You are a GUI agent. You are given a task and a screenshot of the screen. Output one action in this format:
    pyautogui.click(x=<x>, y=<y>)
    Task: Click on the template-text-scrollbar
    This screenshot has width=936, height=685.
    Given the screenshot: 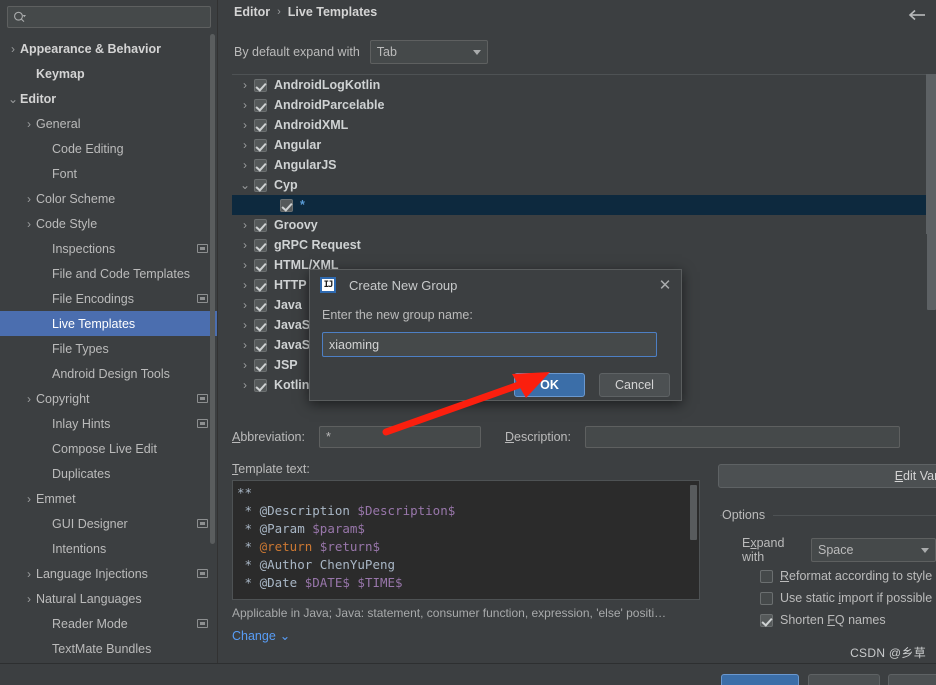 What is the action you would take?
    pyautogui.click(x=693, y=512)
    